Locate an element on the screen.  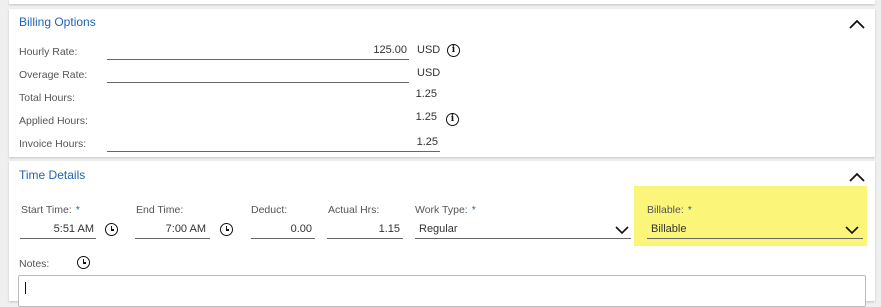
applied-hours-value: 1.25 is located at coordinates (426, 117).